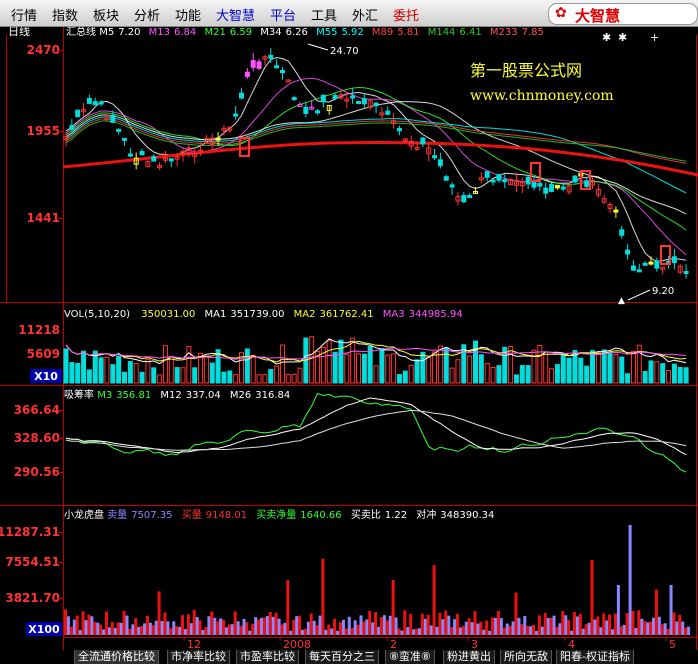 Image resolution: width=698 pixels, height=664 pixels. I want to click on date-label: 3, so click(474, 644).